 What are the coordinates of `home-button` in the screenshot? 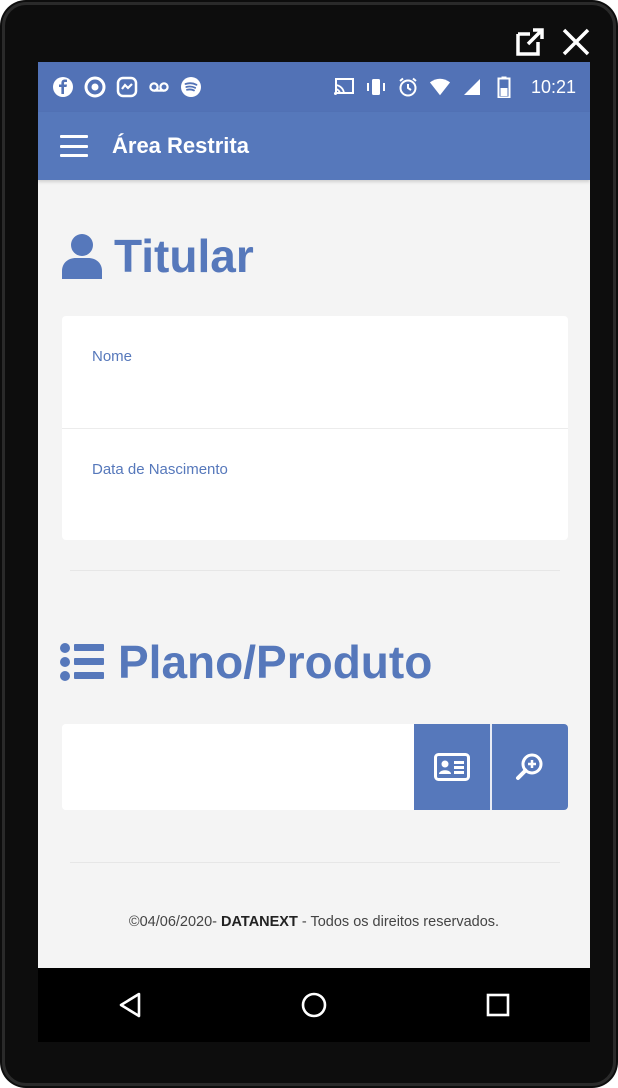 It's located at (314, 1005).